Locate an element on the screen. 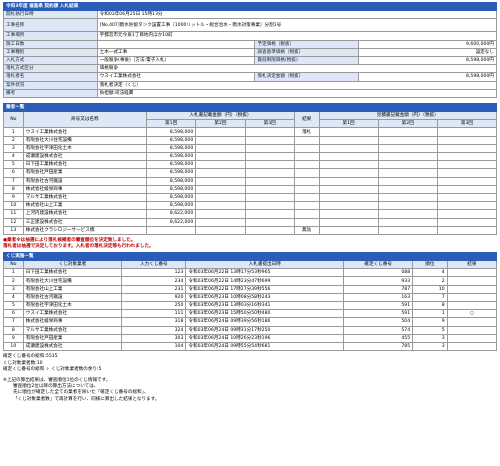 This screenshot has height=466, width=500. lottery-notice-line2: 落札者は抽選で決定しております。入札者の落札決定等も行われました。 is located at coordinates (78, 246).